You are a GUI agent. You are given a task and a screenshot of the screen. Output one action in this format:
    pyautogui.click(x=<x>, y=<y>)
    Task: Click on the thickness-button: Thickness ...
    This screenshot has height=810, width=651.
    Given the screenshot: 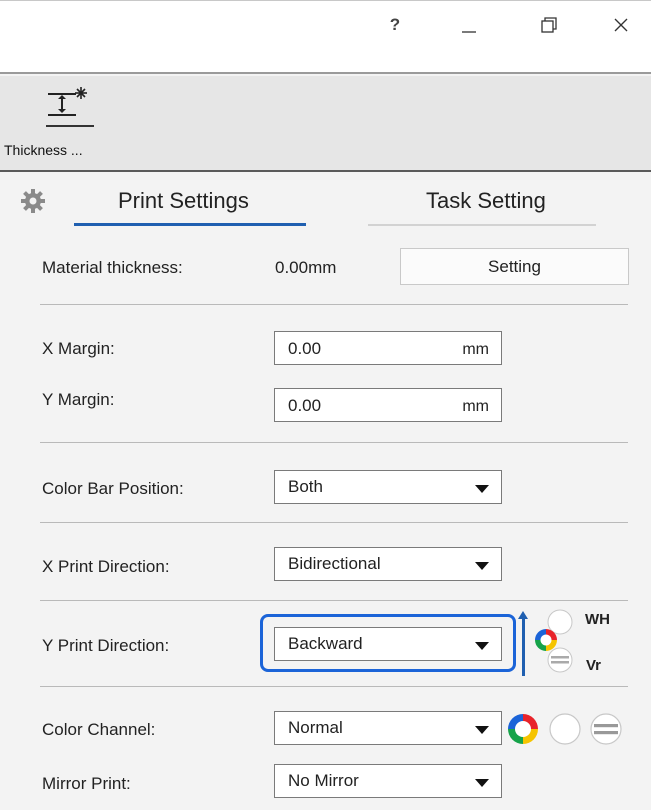 What is the action you would take?
    pyautogui.click(x=54, y=123)
    